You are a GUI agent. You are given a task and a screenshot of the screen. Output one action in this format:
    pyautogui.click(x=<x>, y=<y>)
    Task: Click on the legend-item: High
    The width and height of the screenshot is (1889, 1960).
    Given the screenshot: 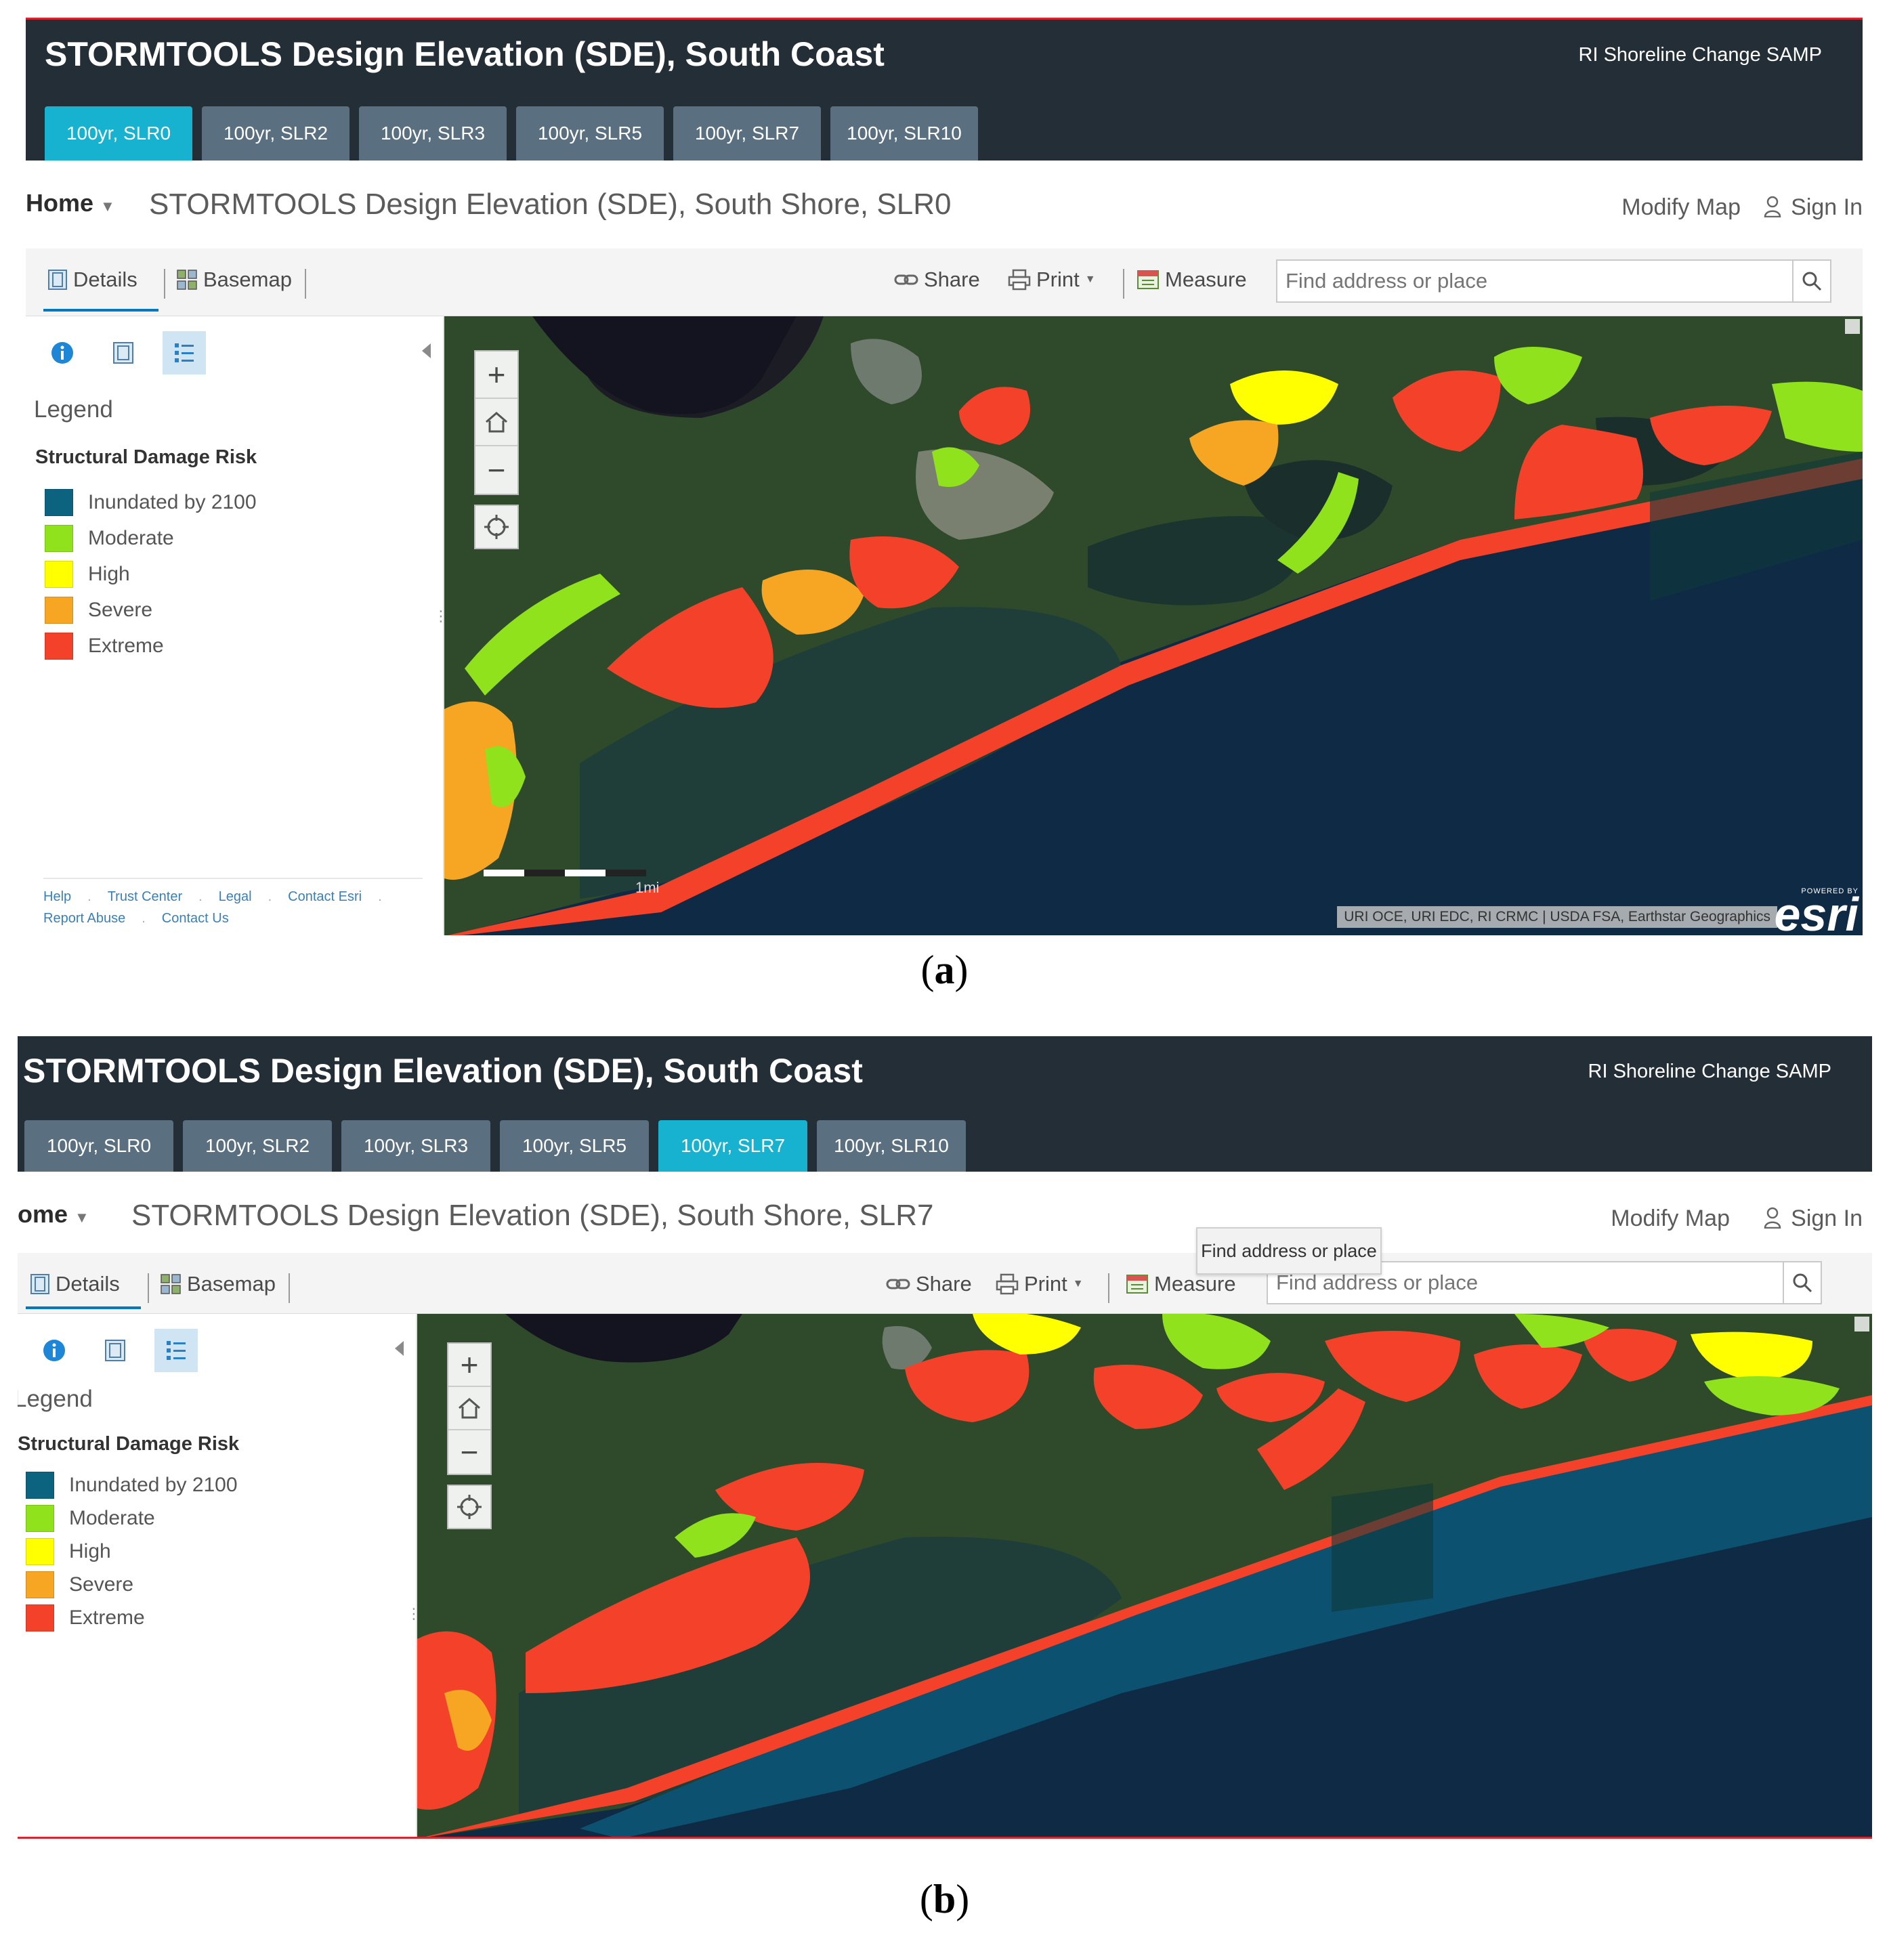 What is the action you would take?
    pyautogui.click(x=151, y=574)
    